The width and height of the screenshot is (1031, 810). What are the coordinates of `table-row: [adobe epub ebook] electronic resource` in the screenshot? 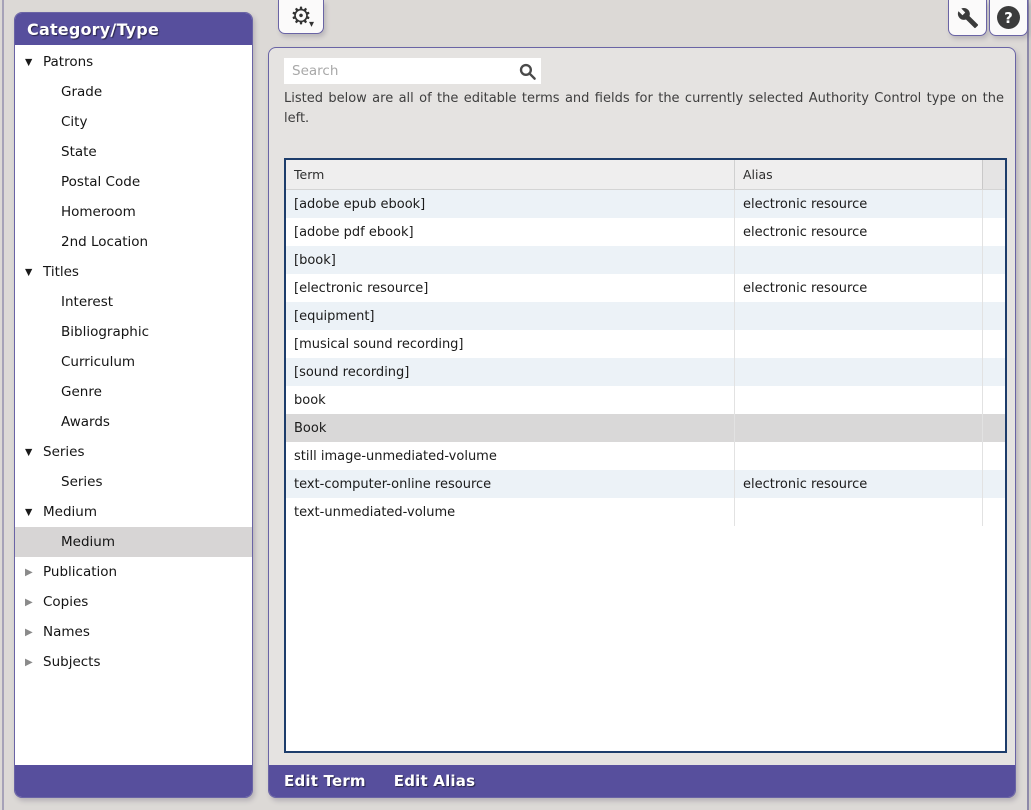 It's located at (645, 204).